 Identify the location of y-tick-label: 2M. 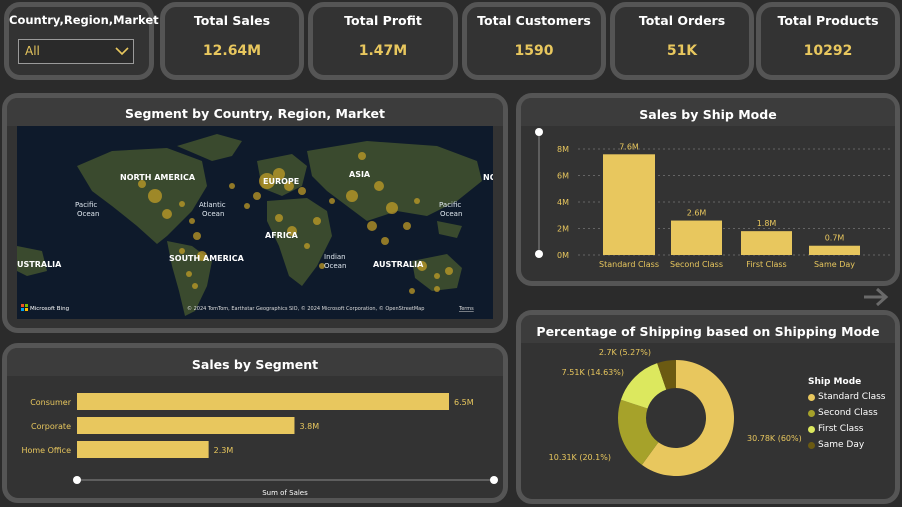
(563, 229).